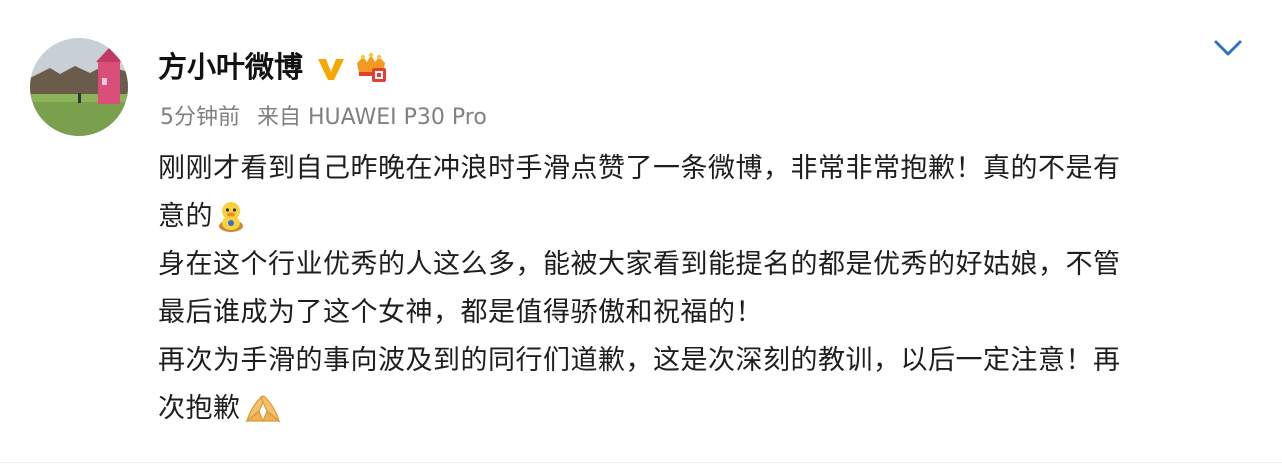 This screenshot has width=1282, height=472. I want to click on content-text: 意的, so click(185, 216).